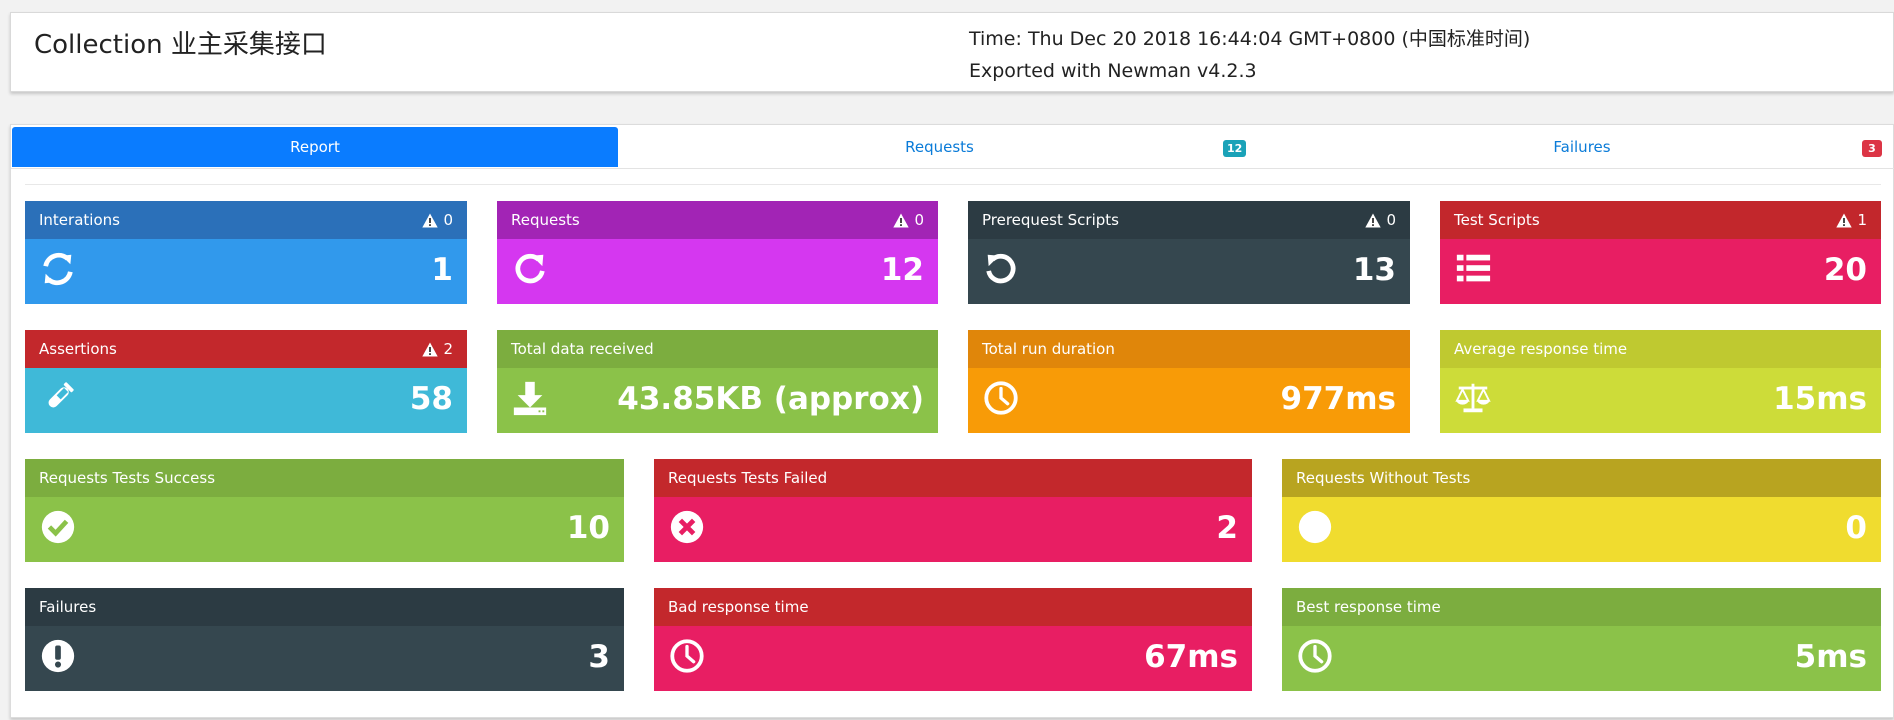  Describe the element at coordinates (1315, 527) in the screenshot. I see `circle-icon` at that location.